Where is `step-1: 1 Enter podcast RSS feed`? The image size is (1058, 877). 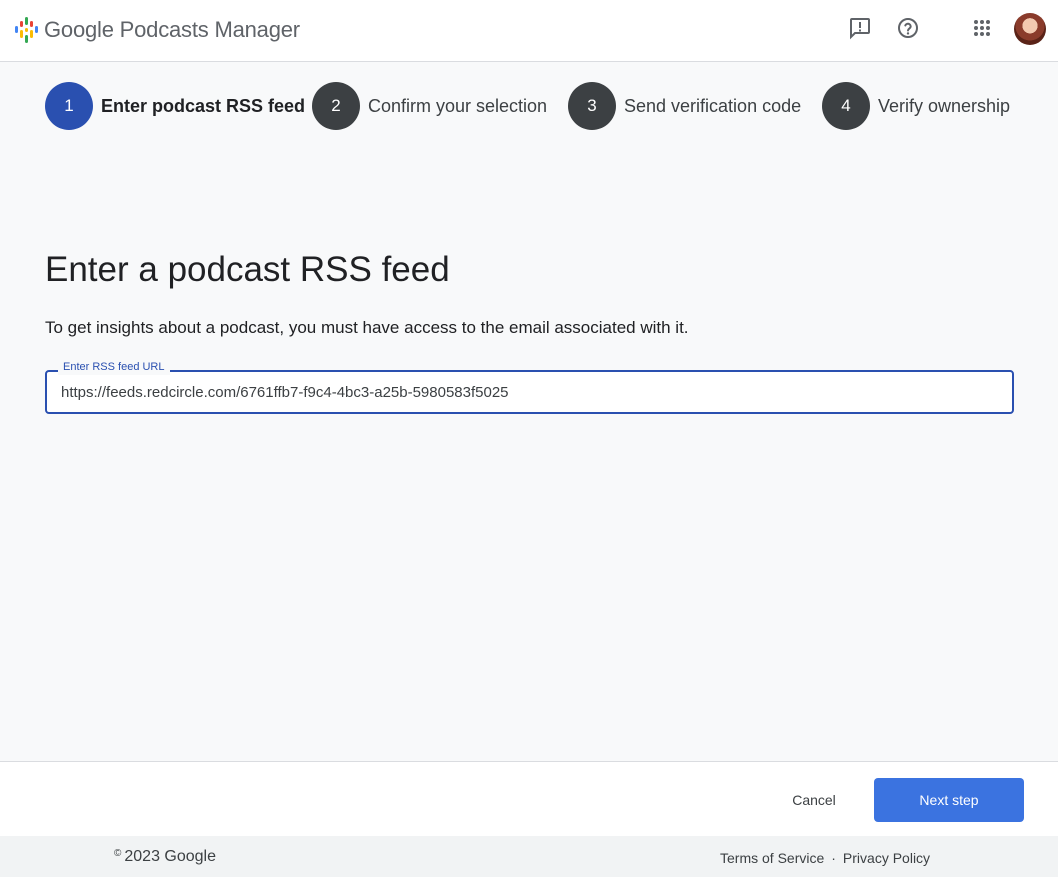
step-1: 1 Enter podcast RSS feed is located at coordinates (175, 106).